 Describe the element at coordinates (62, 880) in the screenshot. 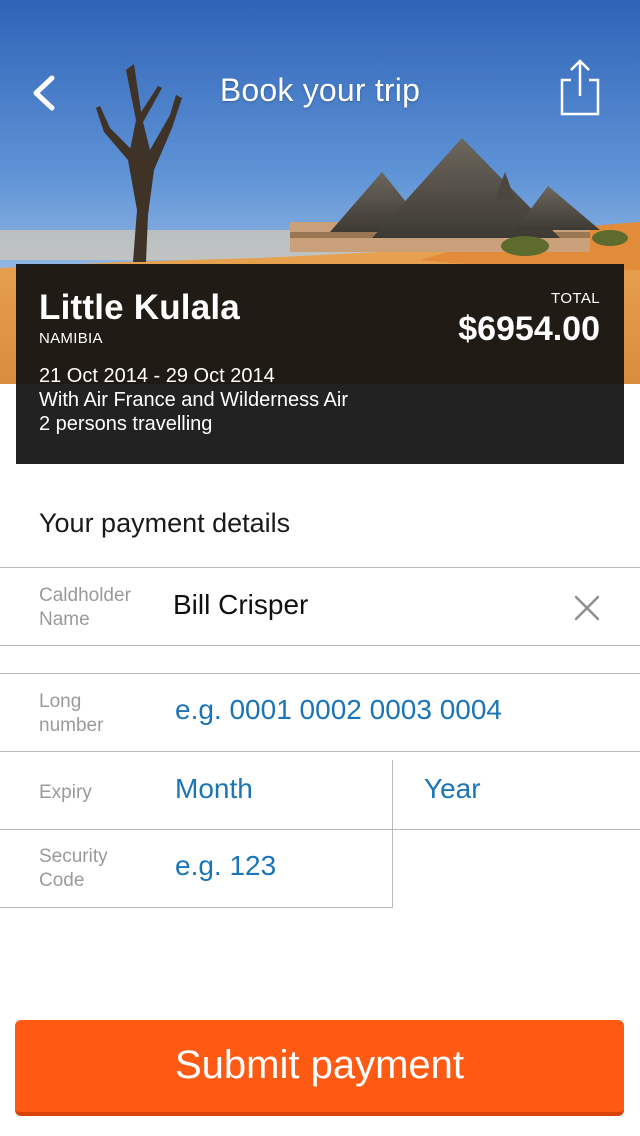

I see `label-line: Code` at that location.